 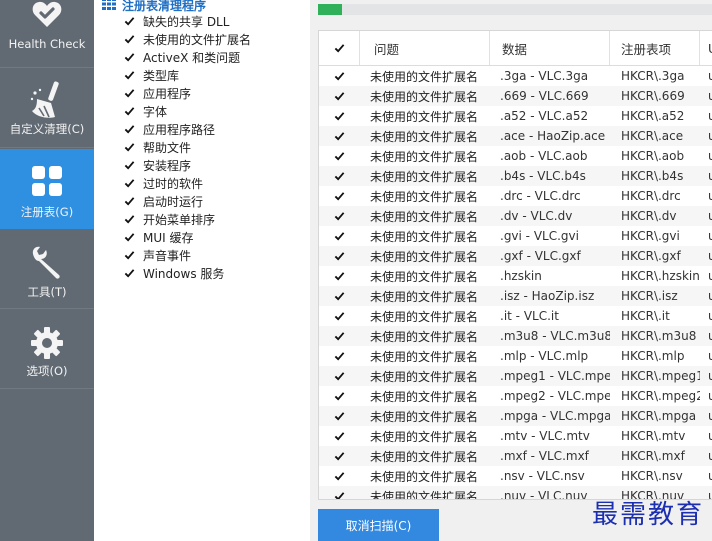 What do you see at coordinates (544, 156) in the screenshot?
I see `cell-data: .aob - VLC.aob` at bounding box center [544, 156].